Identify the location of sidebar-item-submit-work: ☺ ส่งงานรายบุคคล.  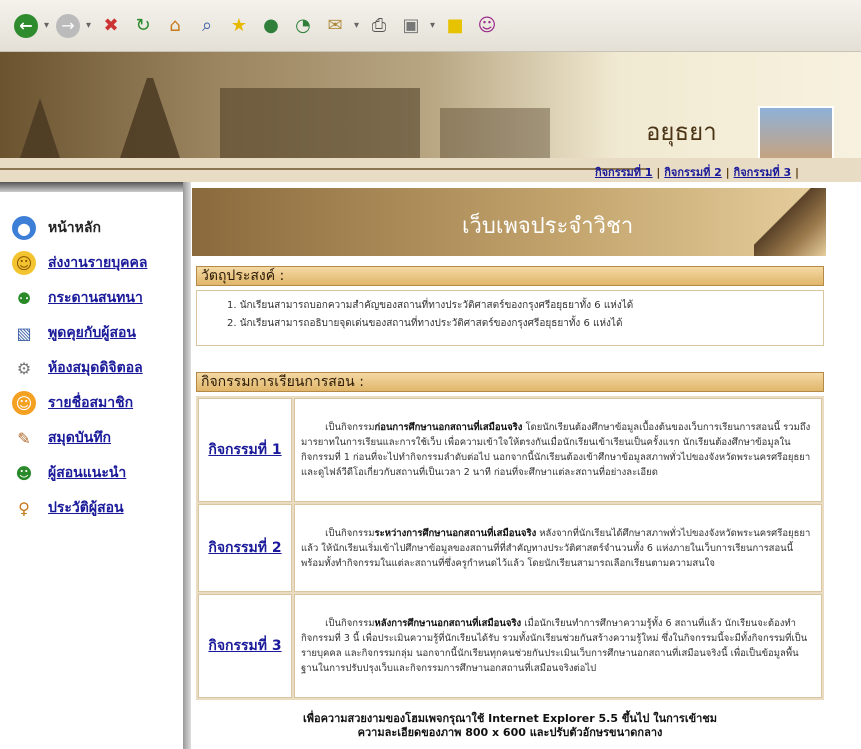
(79, 263).